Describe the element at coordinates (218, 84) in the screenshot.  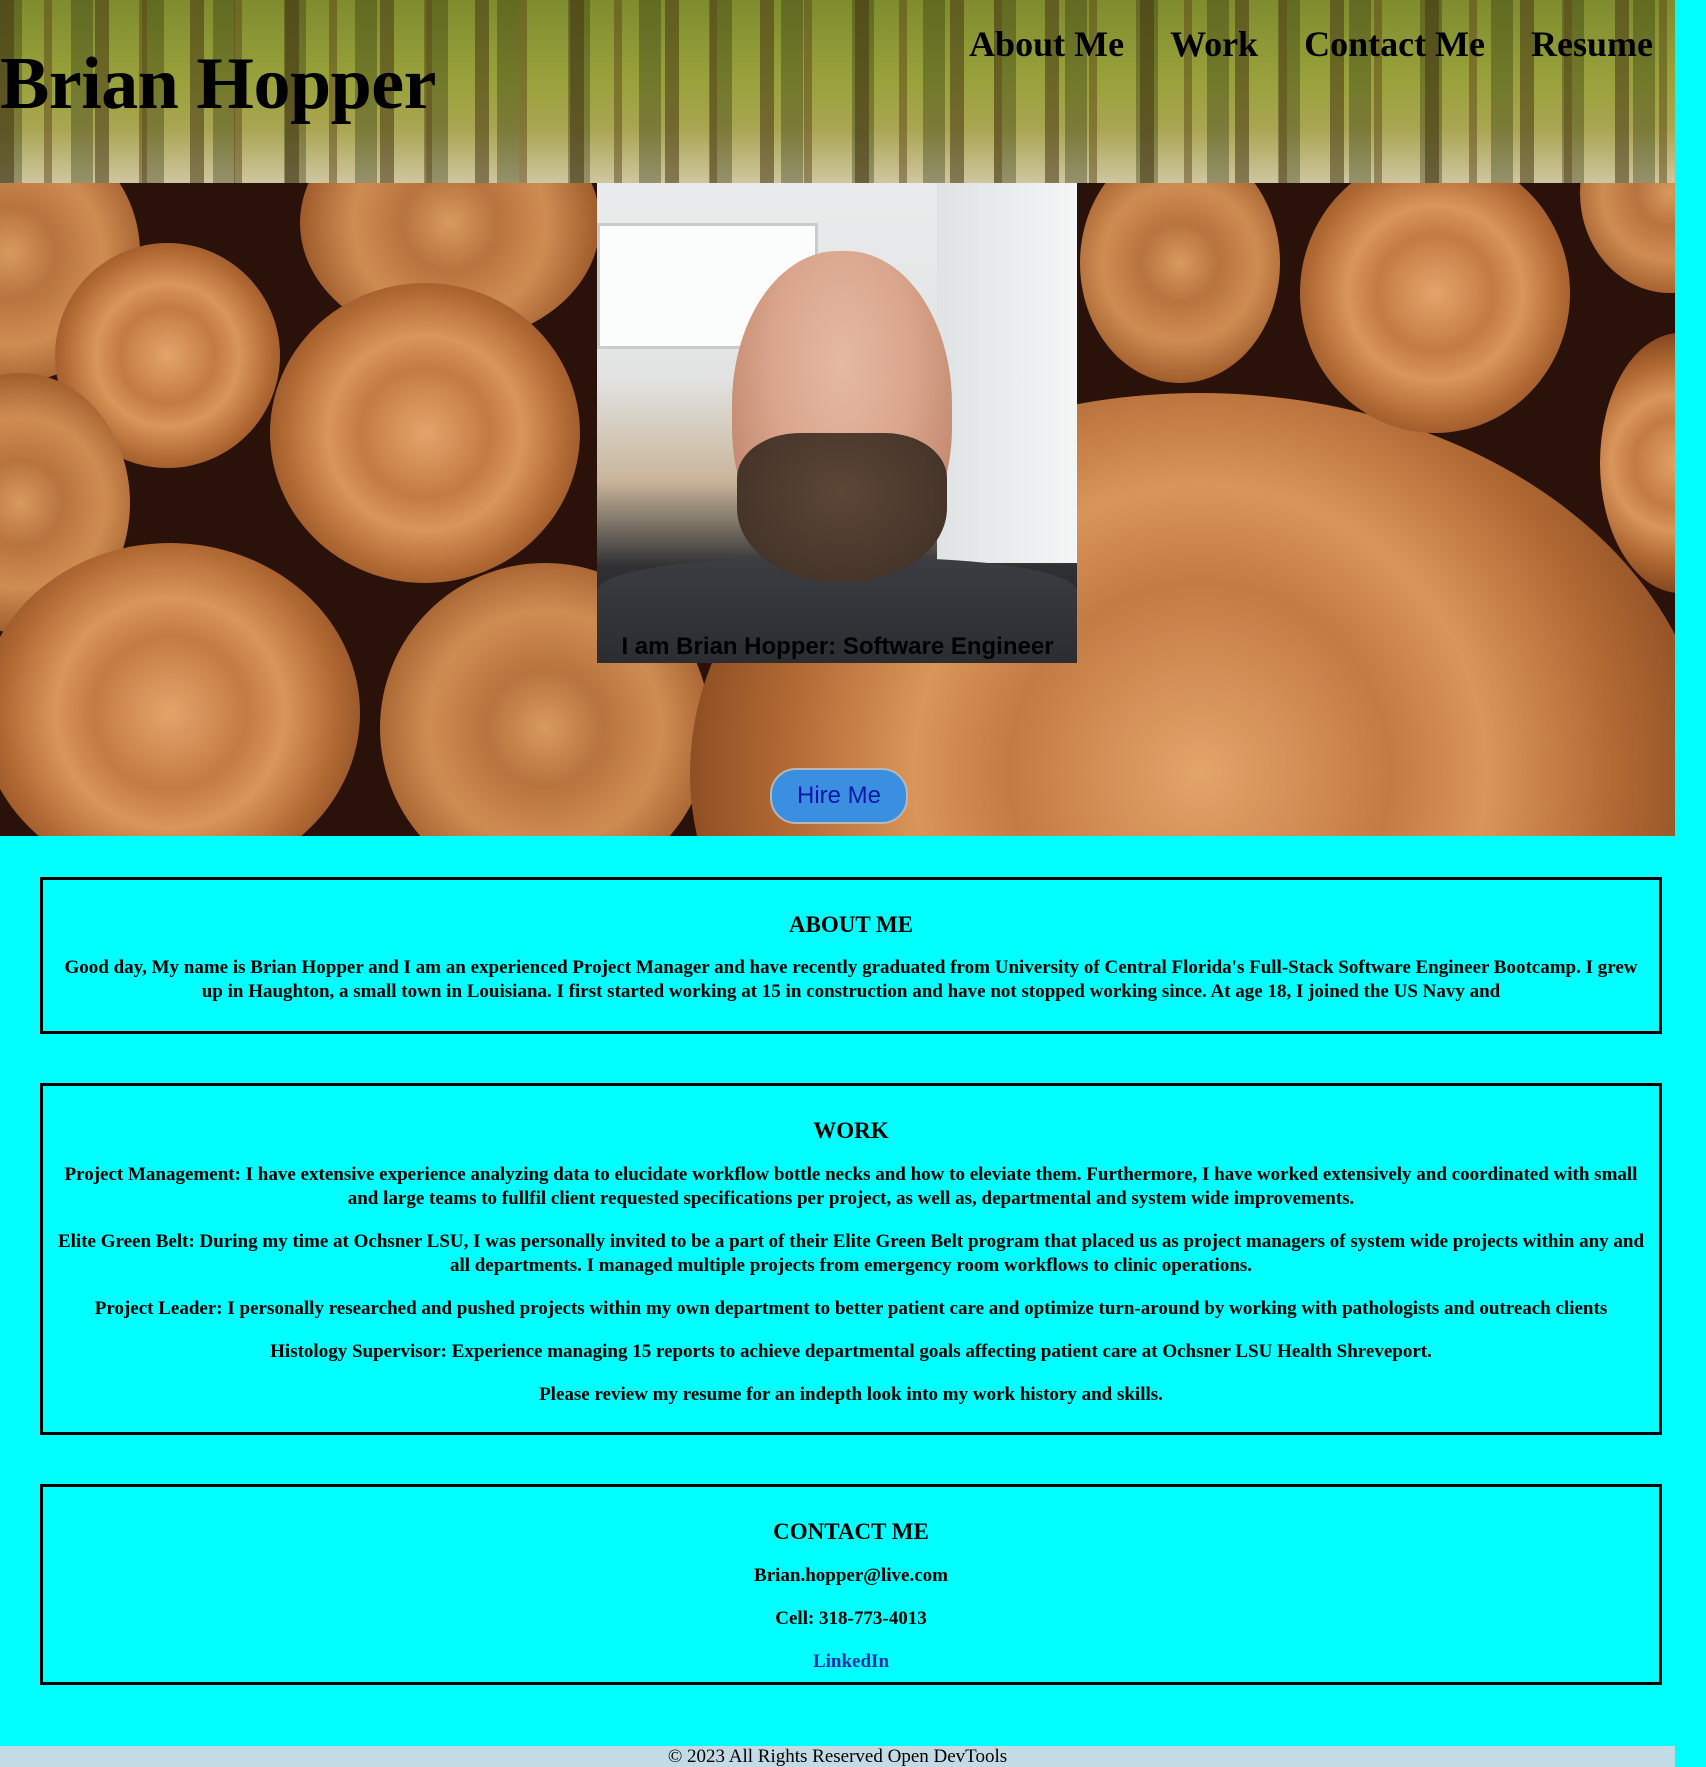
I see `site-title: Brian Hopper` at that location.